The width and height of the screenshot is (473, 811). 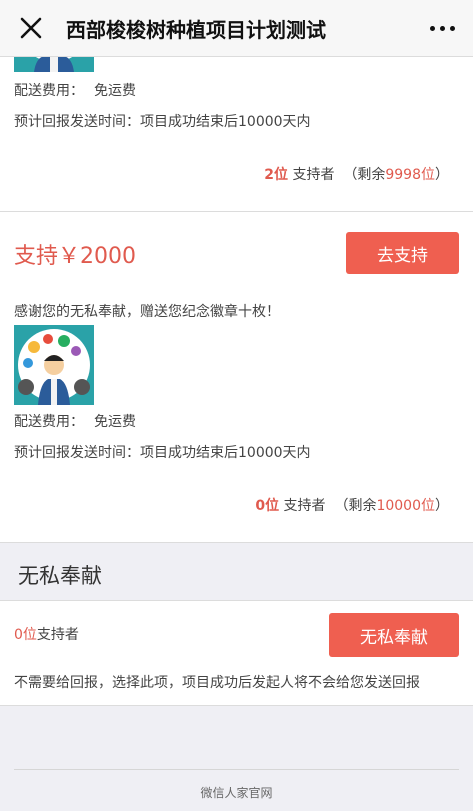 What do you see at coordinates (402, 253) in the screenshot?
I see `support-button: 去支持` at bounding box center [402, 253].